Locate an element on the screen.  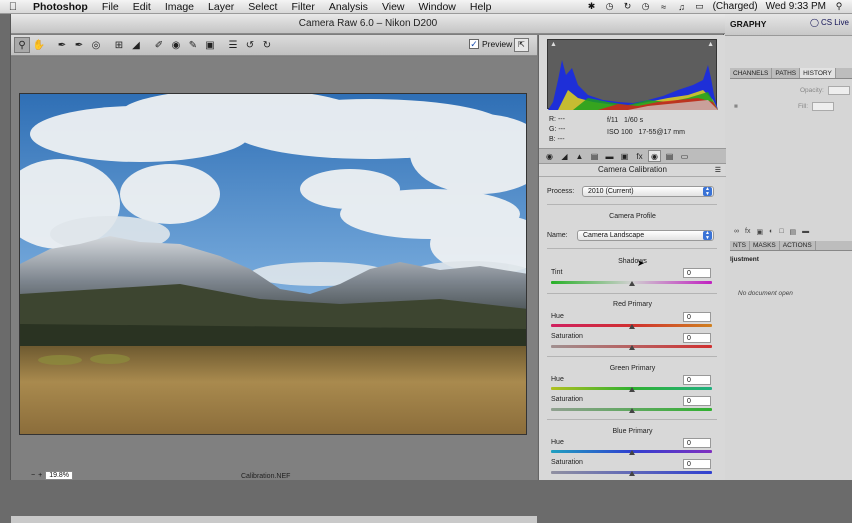
menu-filter: Filter is located at coordinates (302, 7).